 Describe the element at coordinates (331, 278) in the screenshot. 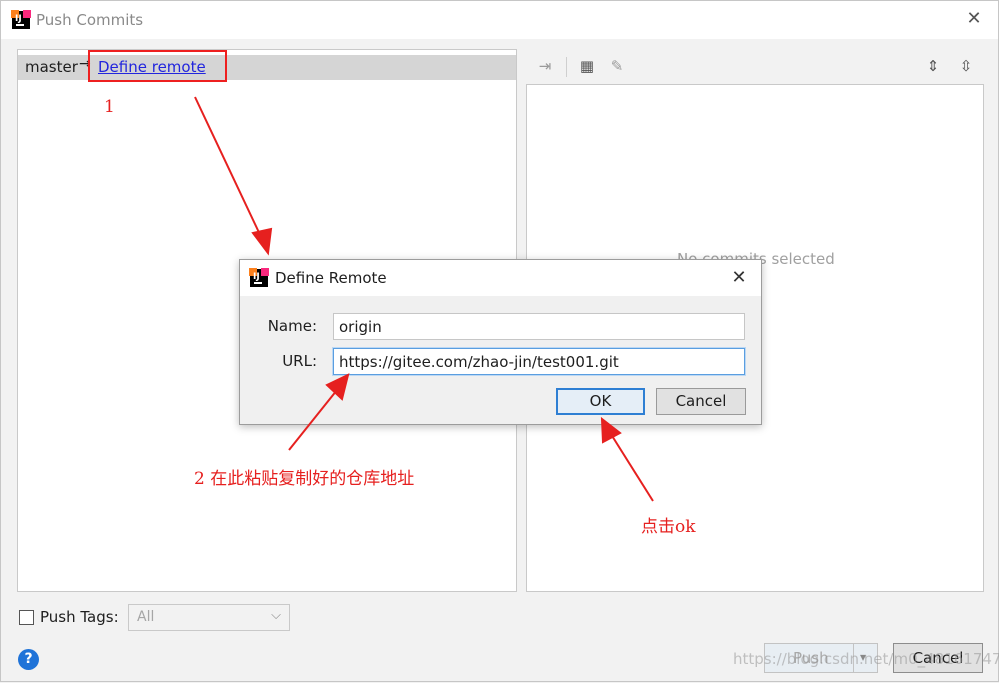

I see `dialog-title: Define Remote` at that location.